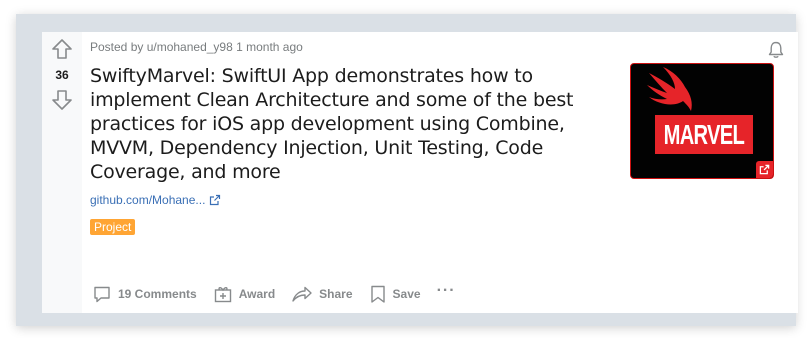  What do you see at coordinates (302, 294) in the screenshot?
I see `share-icon` at bounding box center [302, 294].